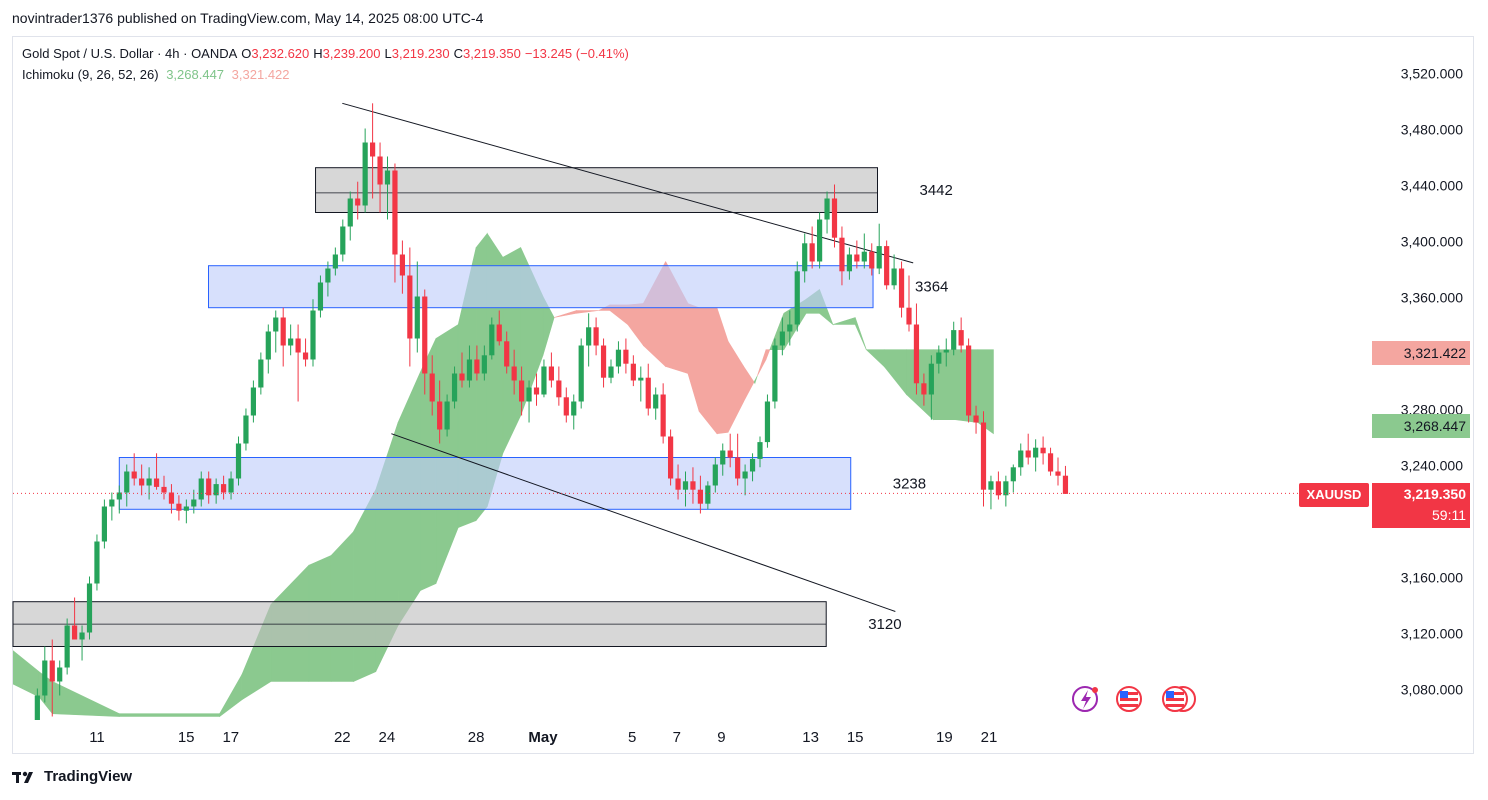 This screenshot has height=800, width=1488. Describe the element at coordinates (388, 53) in the screenshot. I see `low-label: L` at that location.